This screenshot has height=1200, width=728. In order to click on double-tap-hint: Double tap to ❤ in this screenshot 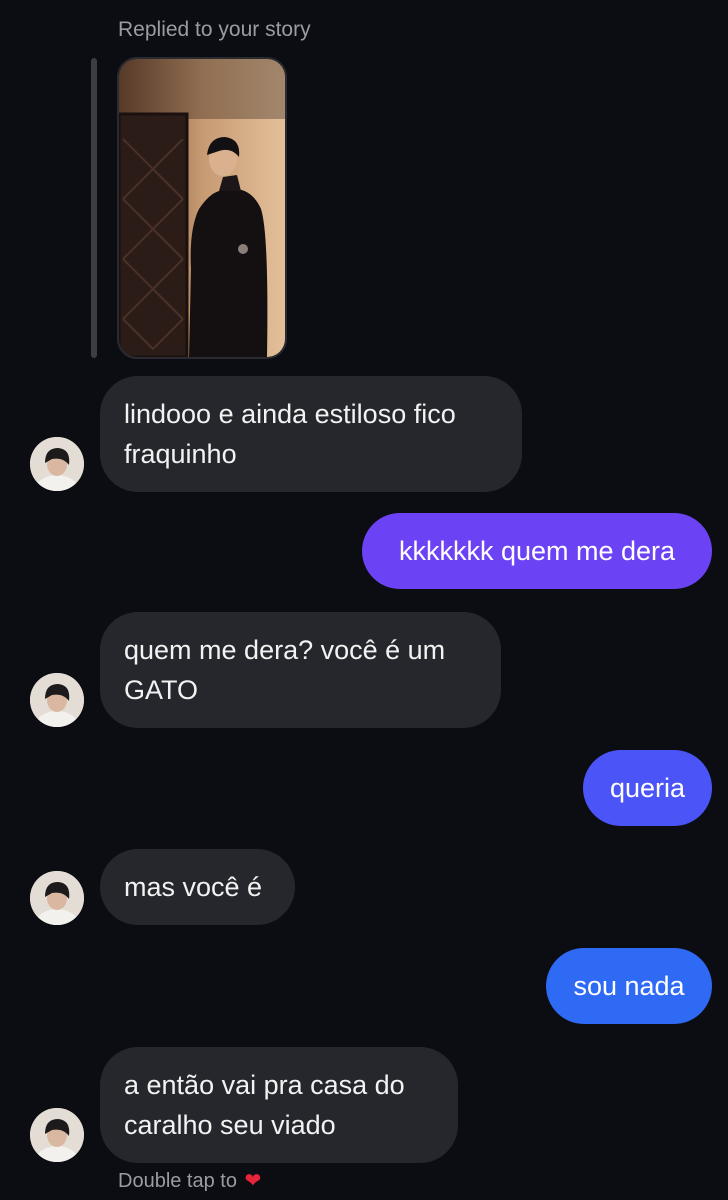, I will do `click(189, 1180)`.